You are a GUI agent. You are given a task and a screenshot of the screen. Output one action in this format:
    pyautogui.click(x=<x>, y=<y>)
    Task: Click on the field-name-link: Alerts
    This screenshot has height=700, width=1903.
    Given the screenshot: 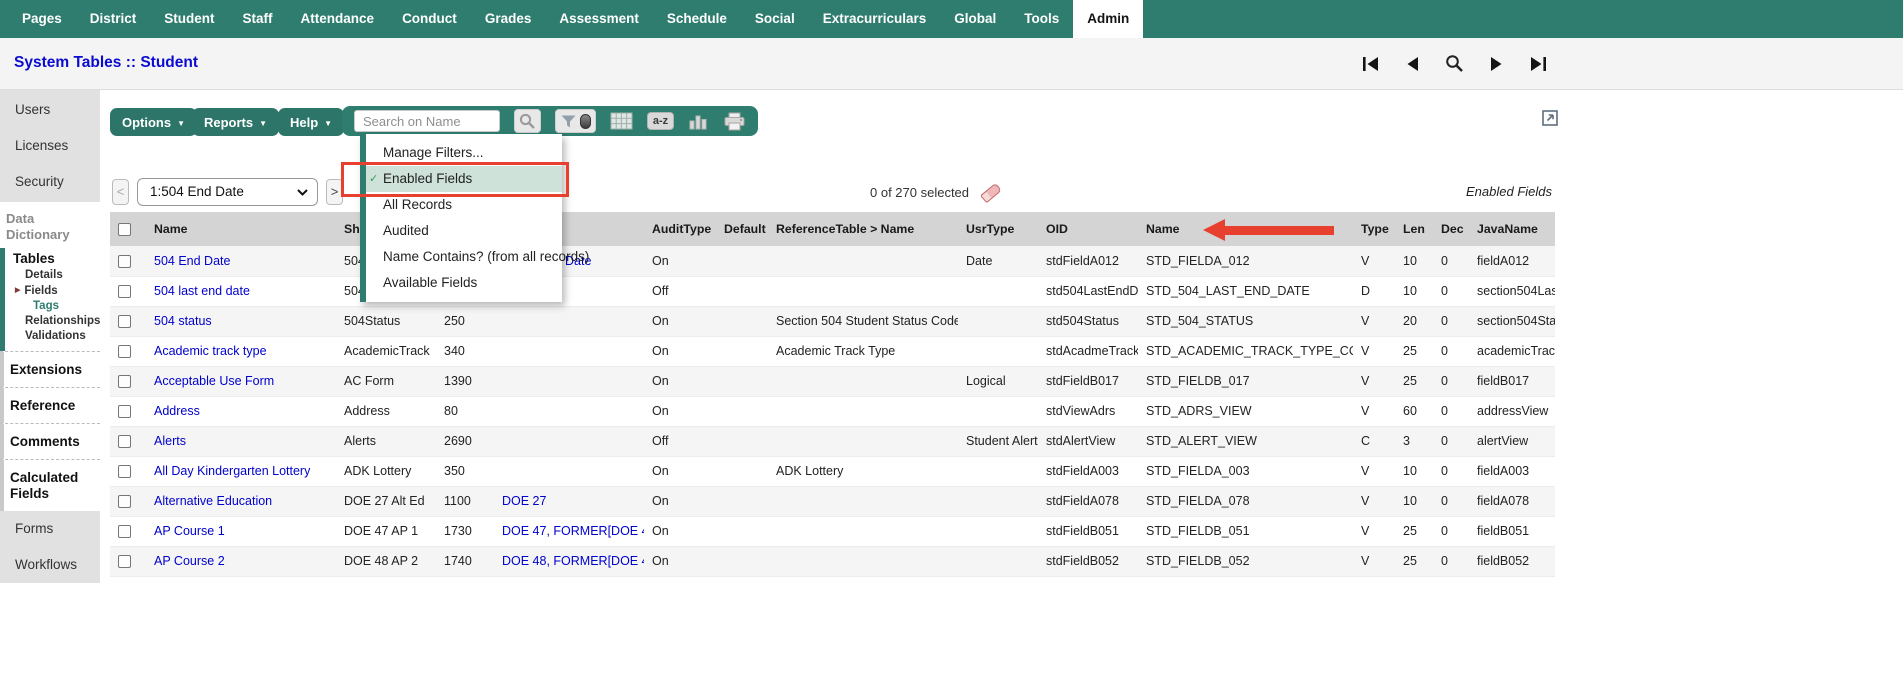 What is the action you would take?
    pyautogui.click(x=170, y=441)
    